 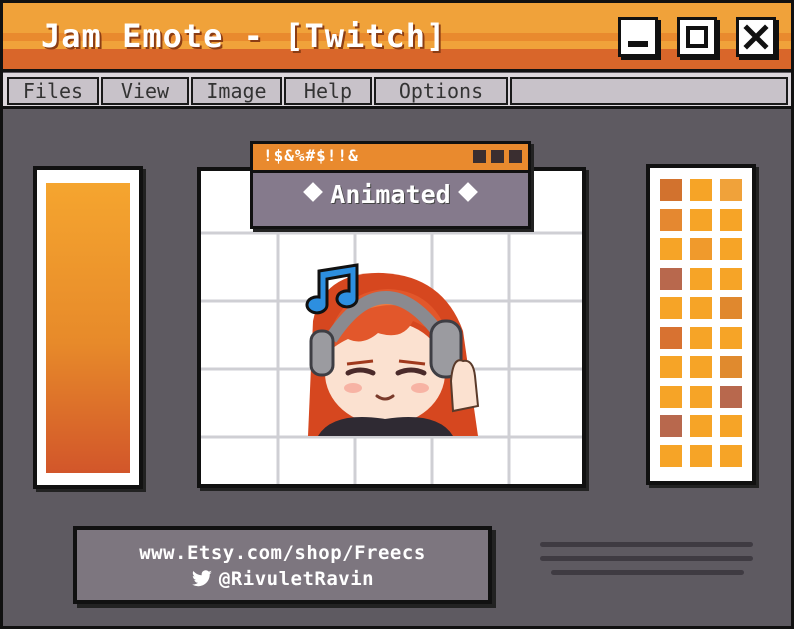 I want to click on color-bar-panel, so click(x=88, y=327).